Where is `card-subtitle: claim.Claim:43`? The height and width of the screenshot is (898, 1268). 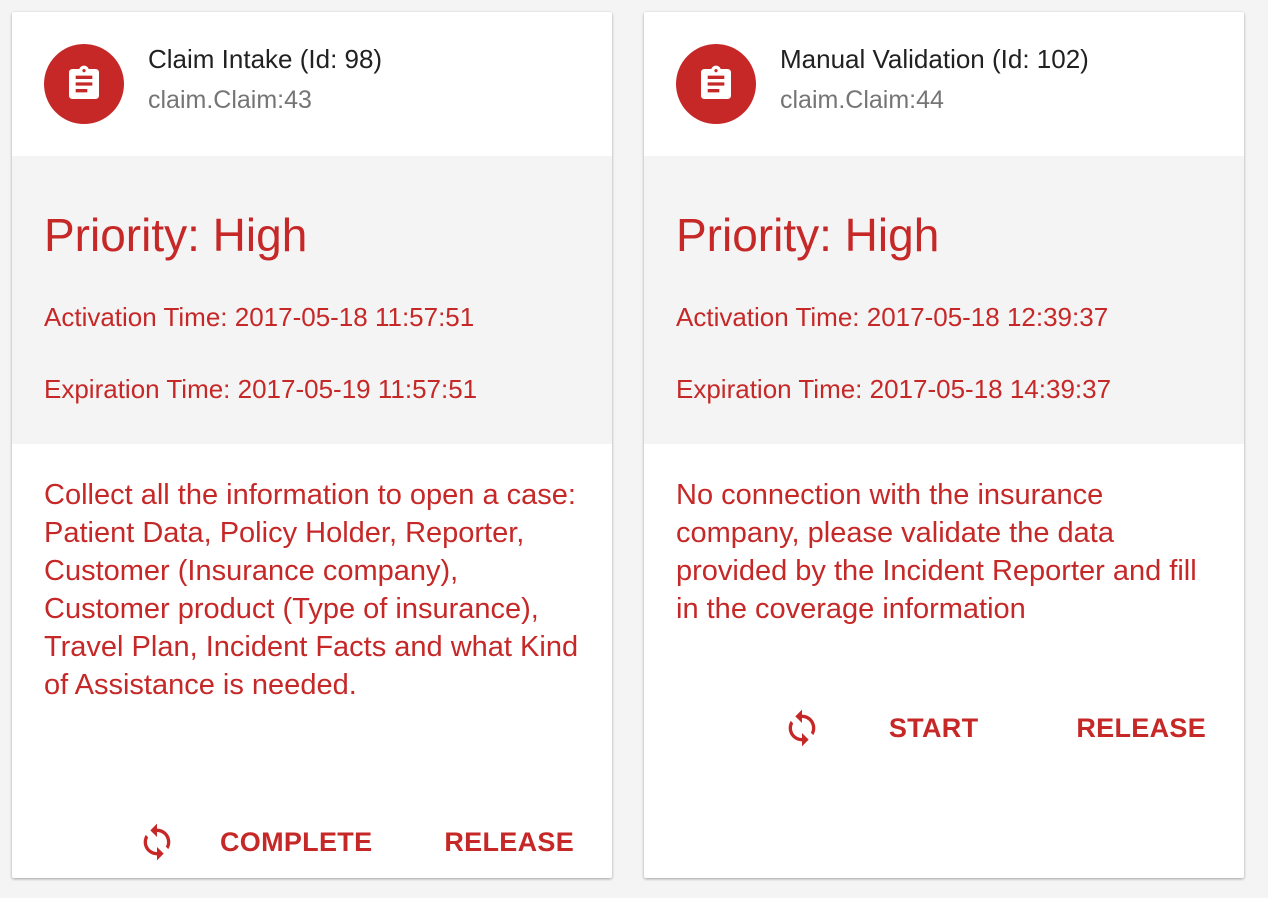
card-subtitle: claim.Claim:43 is located at coordinates (230, 100).